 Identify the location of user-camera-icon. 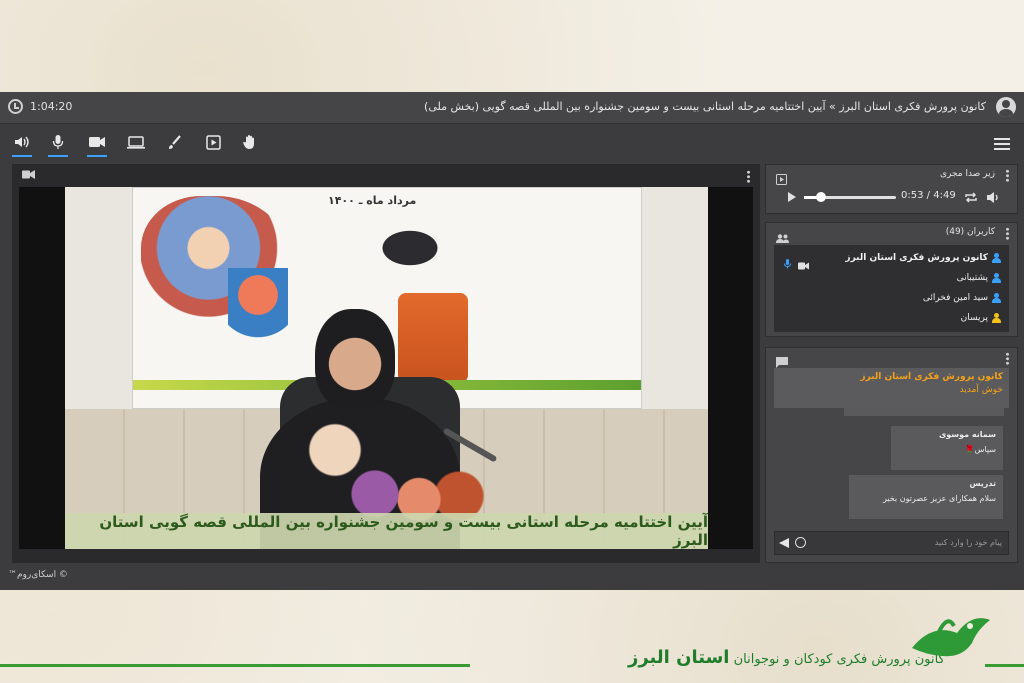
(803, 264).